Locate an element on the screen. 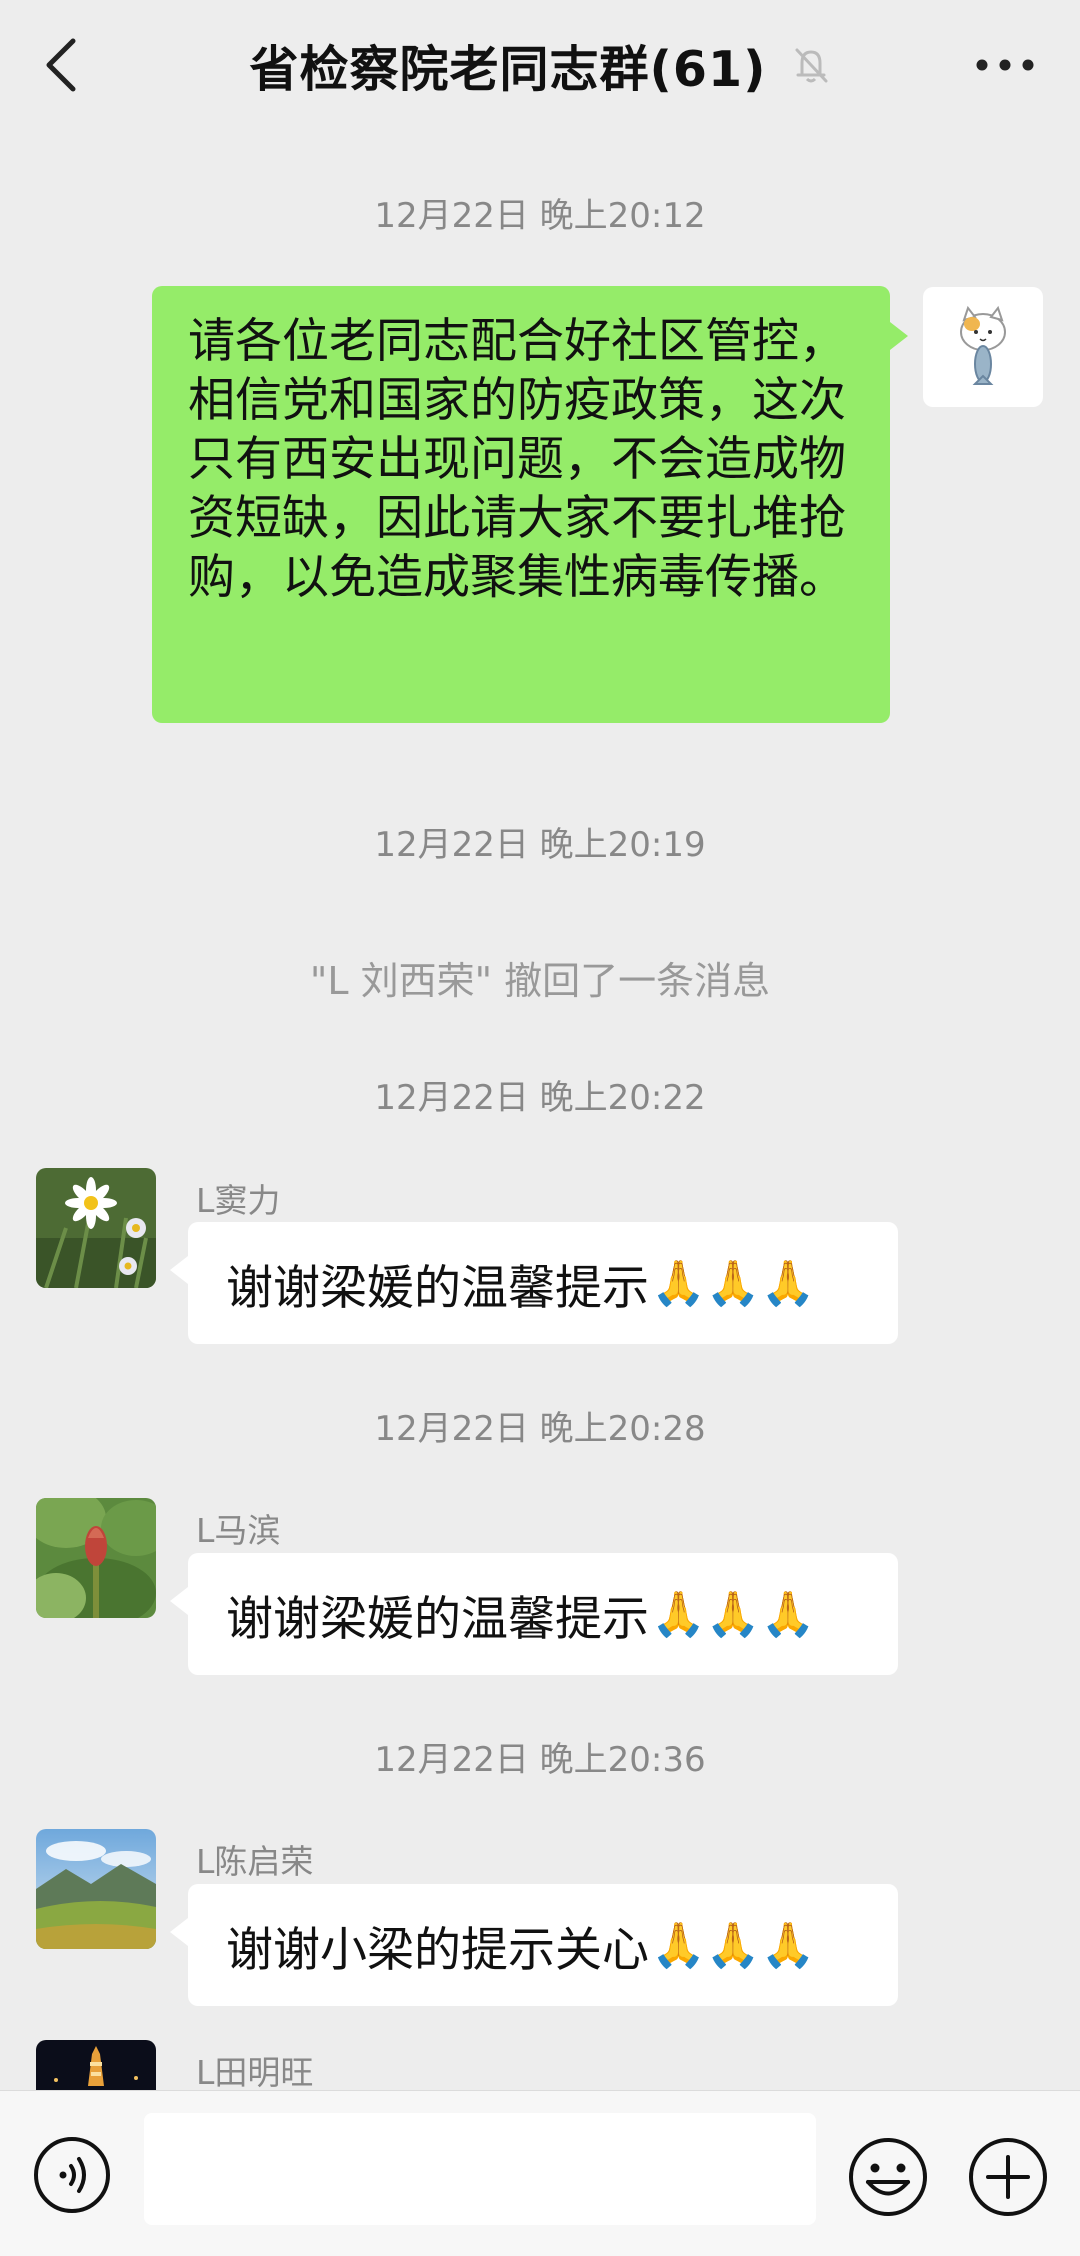 The image size is (1080, 2256). emoji-button is located at coordinates (888, 2177).